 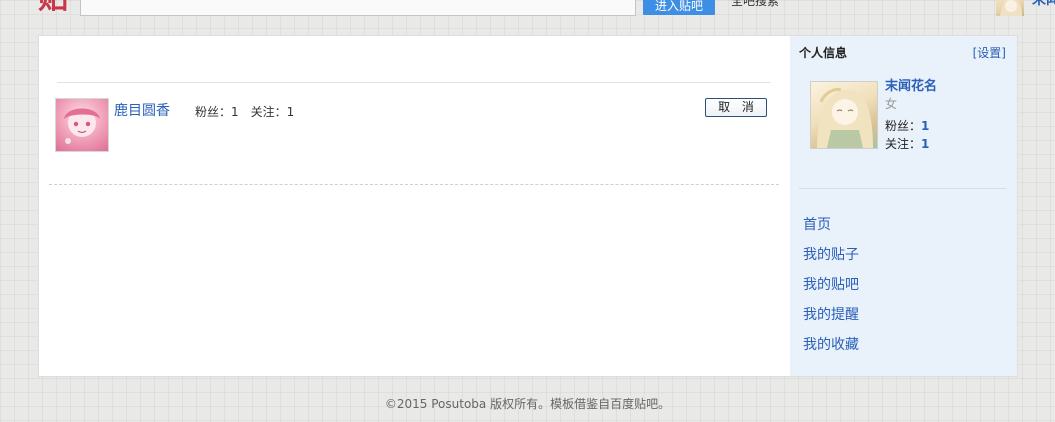 I want to click on user-avatar-image, so click(x=1011, y=8).